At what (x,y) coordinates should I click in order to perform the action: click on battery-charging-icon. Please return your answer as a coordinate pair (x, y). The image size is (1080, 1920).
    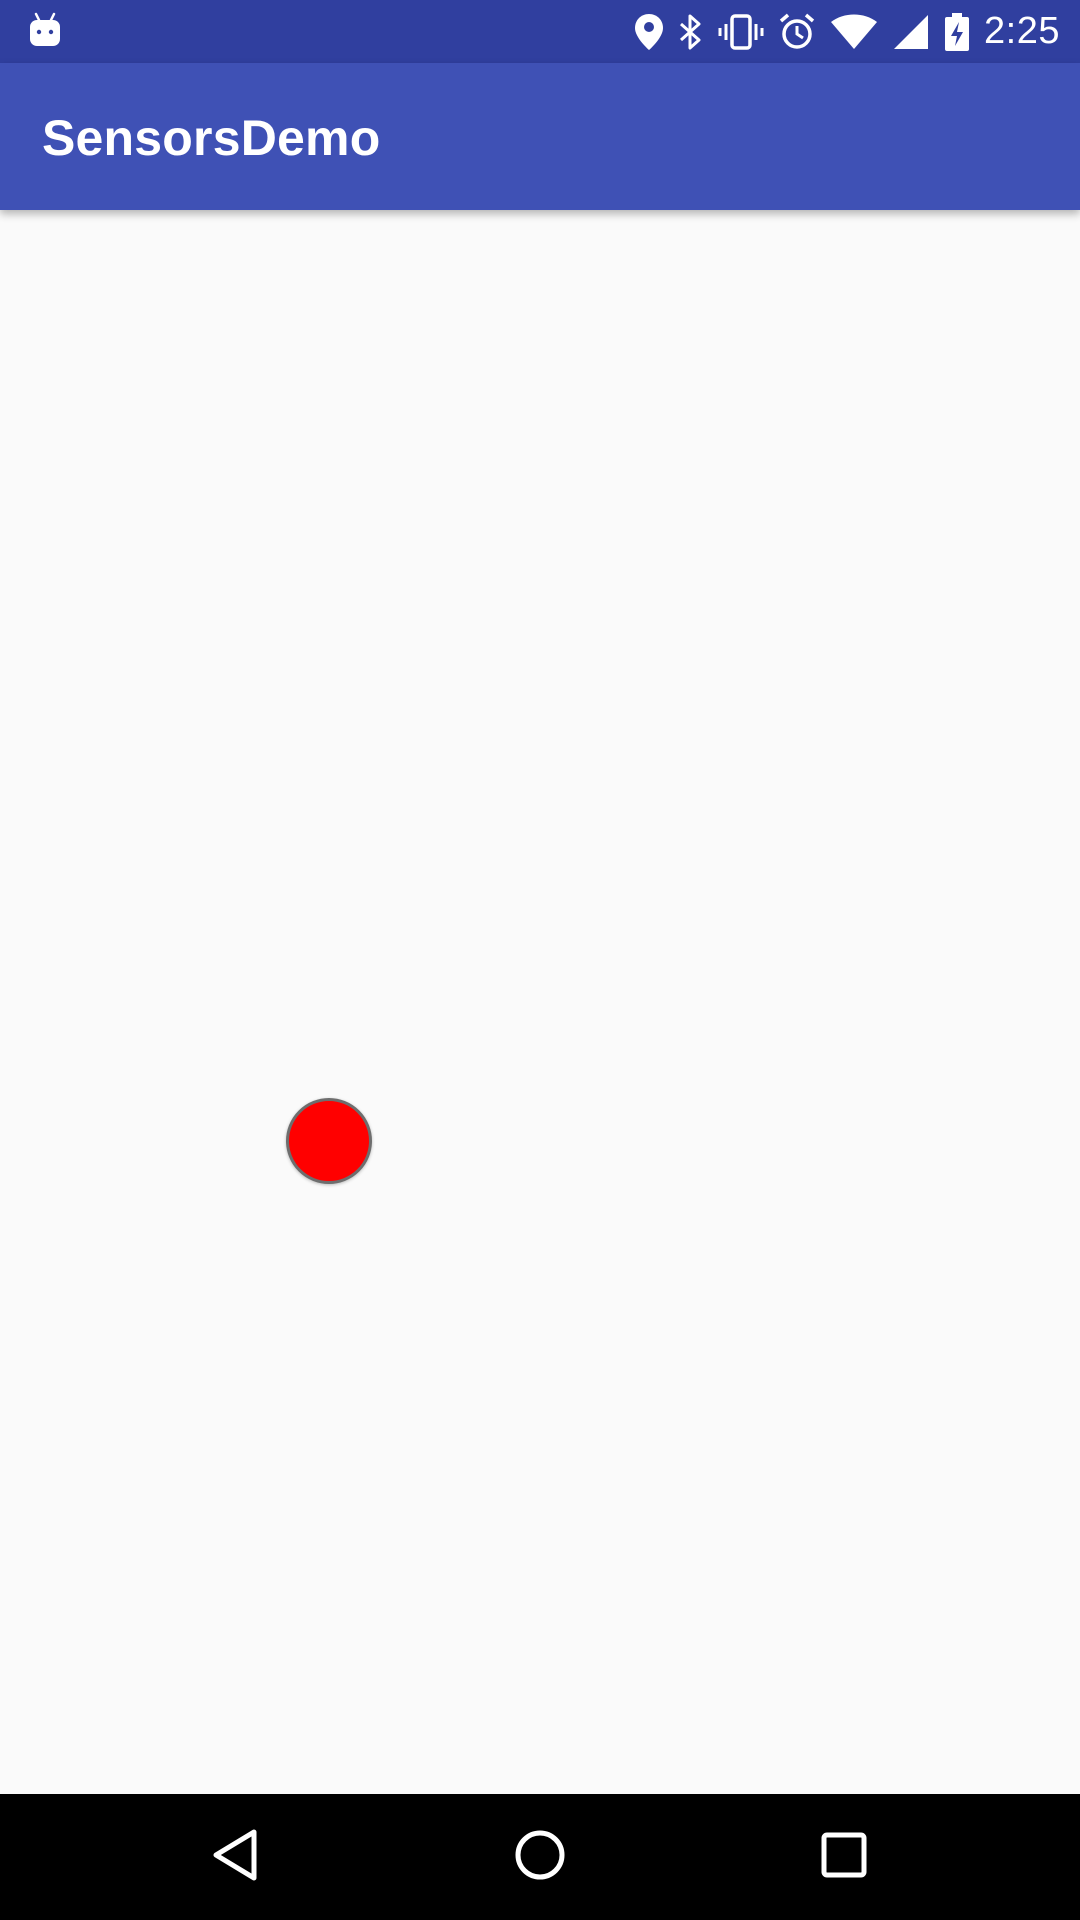
    Looking at the image, I should click on (957, 32).